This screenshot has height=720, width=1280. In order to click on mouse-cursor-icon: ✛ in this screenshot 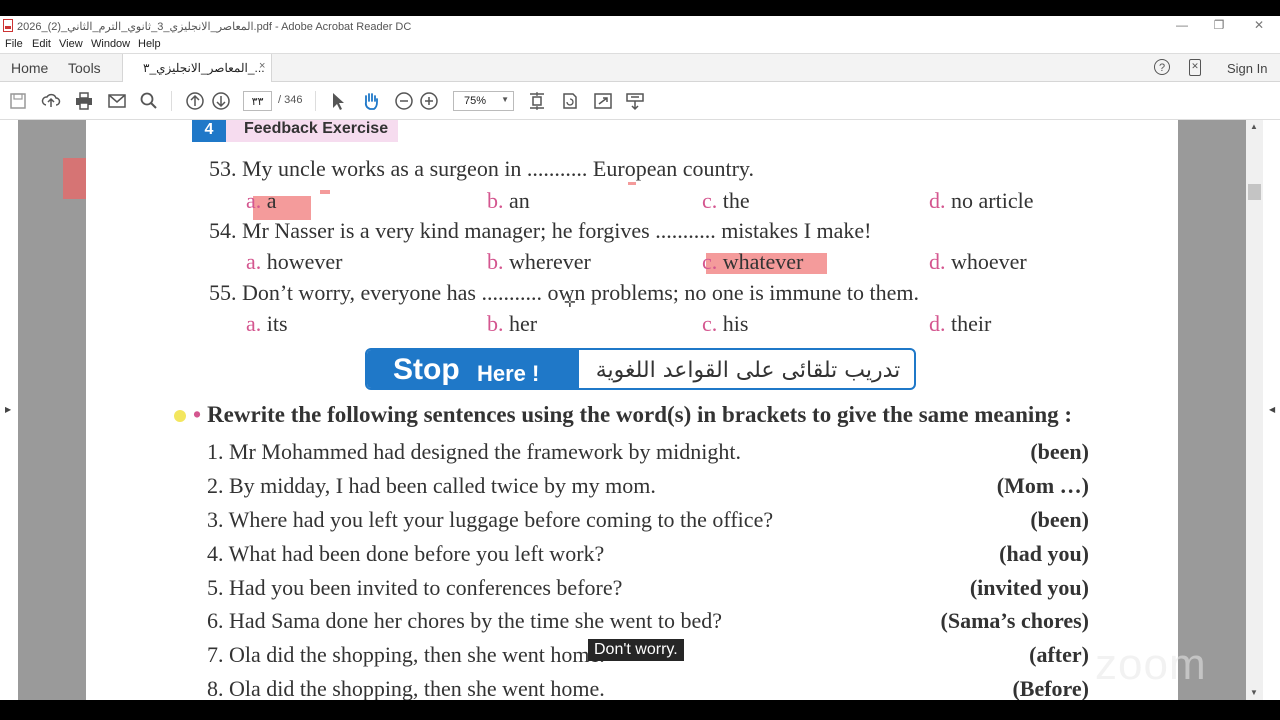, I will do `click(570, 302)`.